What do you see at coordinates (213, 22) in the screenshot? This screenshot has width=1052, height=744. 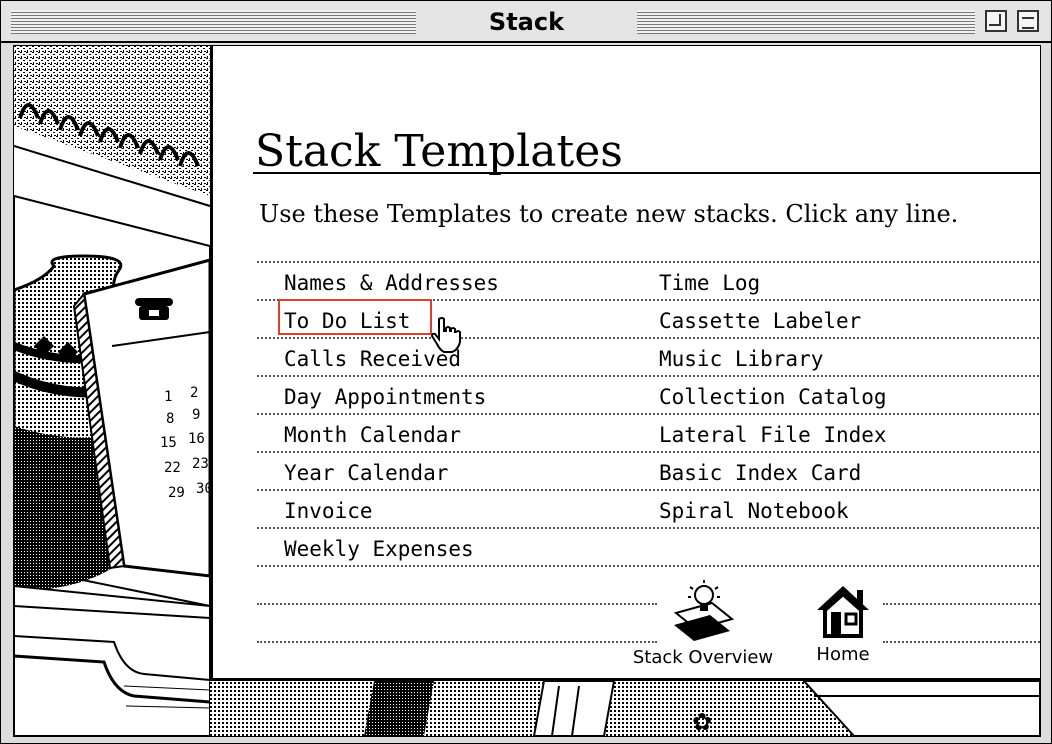 I see `title-bar-stripes-left` at bounding box center [213, 22].